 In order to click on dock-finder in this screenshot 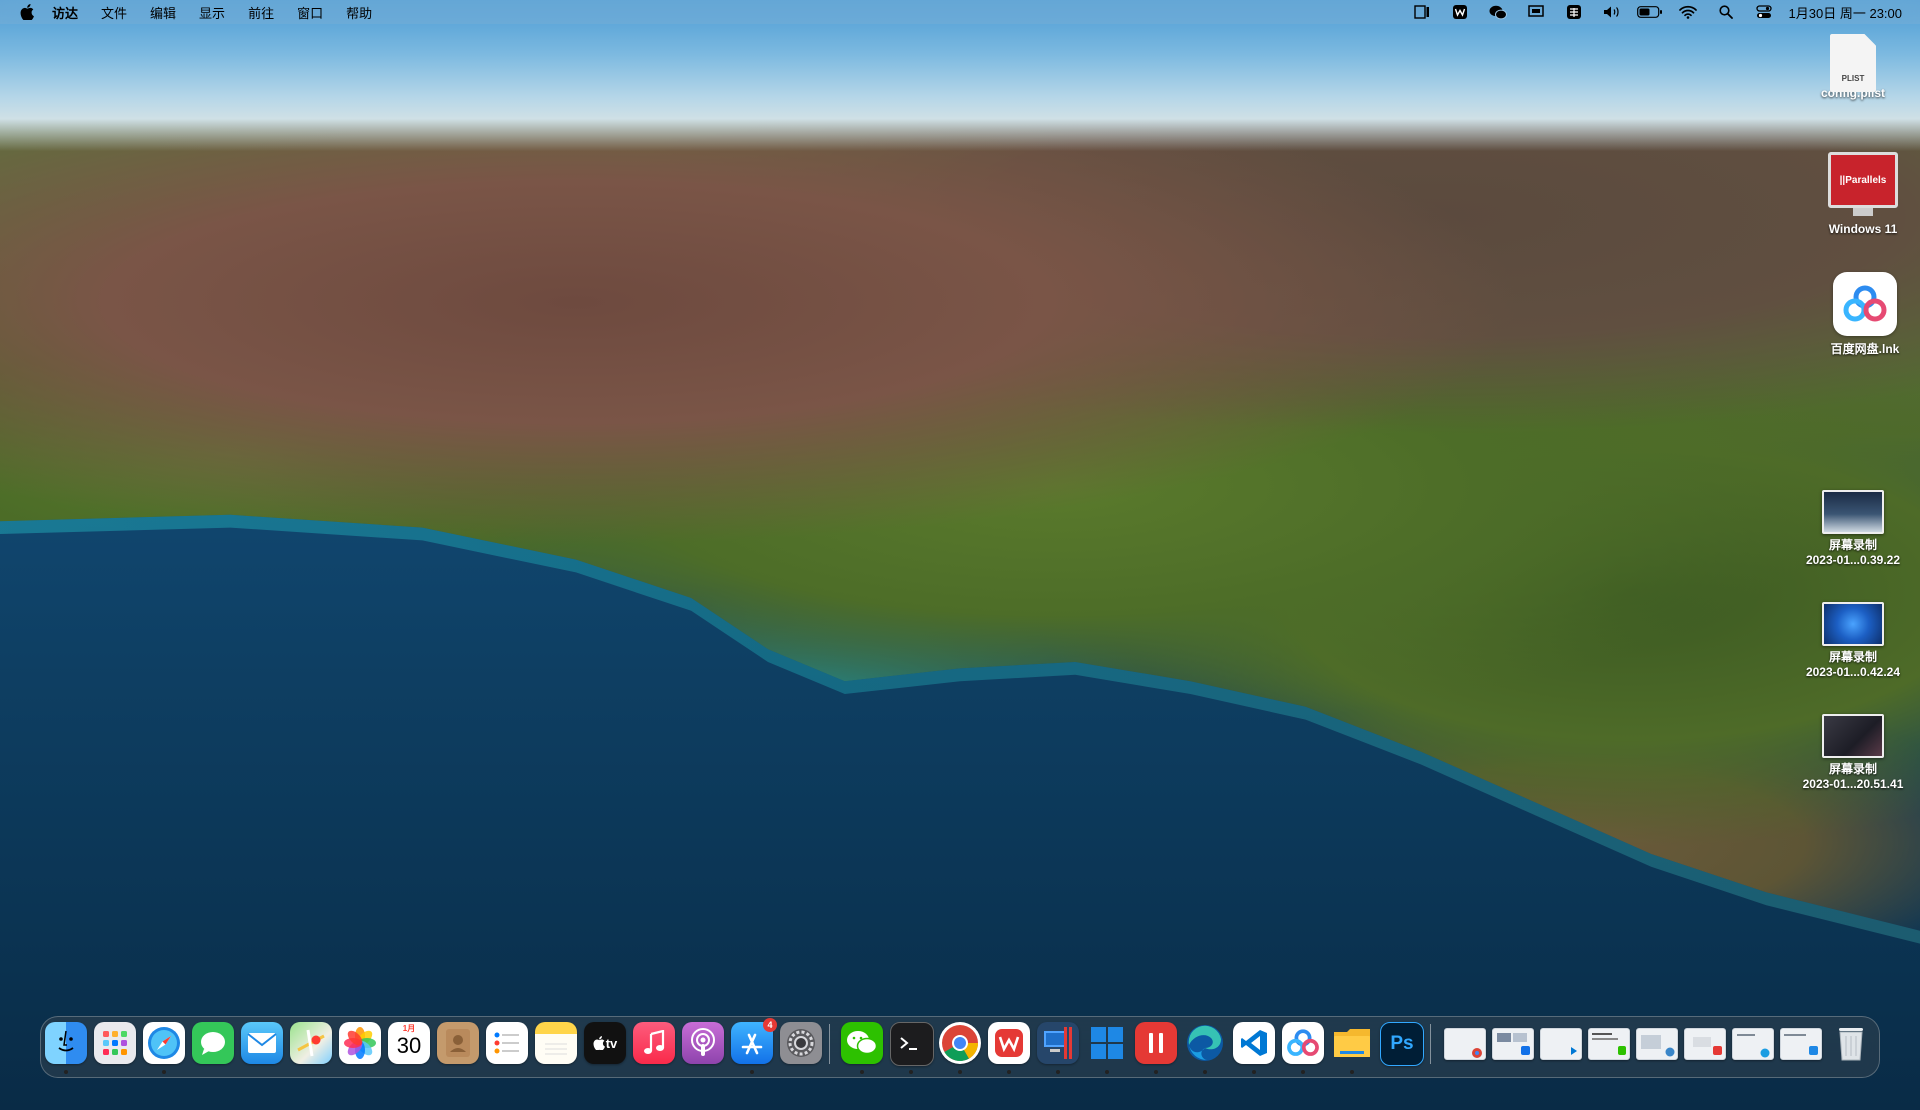, I will do `click(66, 1043)`.